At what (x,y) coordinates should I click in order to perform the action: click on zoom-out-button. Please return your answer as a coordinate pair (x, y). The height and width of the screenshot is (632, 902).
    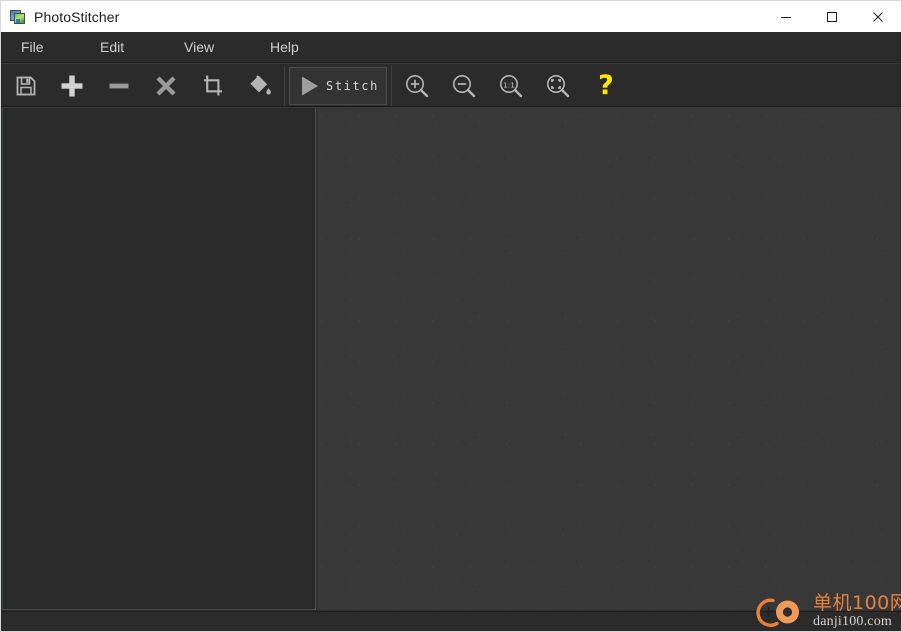
    Looking at the image, I should click on (464, 85).